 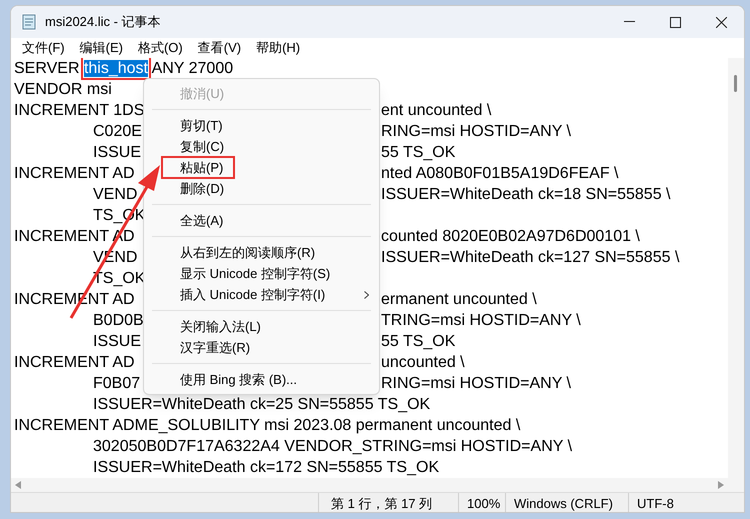 What do you see at coordinates (736, 275) in the screenshot?
I see `vertical-scrollbar` at bounding box center [736, 275].